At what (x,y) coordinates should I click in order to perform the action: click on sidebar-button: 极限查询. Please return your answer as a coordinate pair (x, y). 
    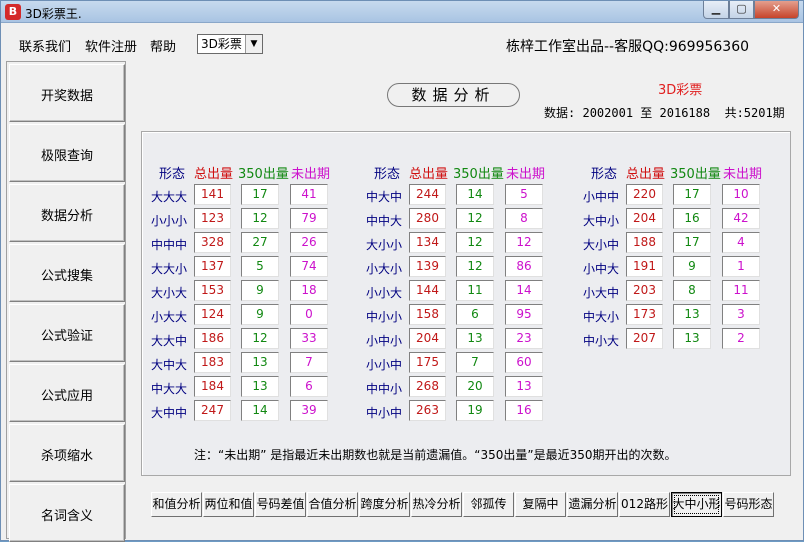
    Looking at the image, I should click on (67, 153).